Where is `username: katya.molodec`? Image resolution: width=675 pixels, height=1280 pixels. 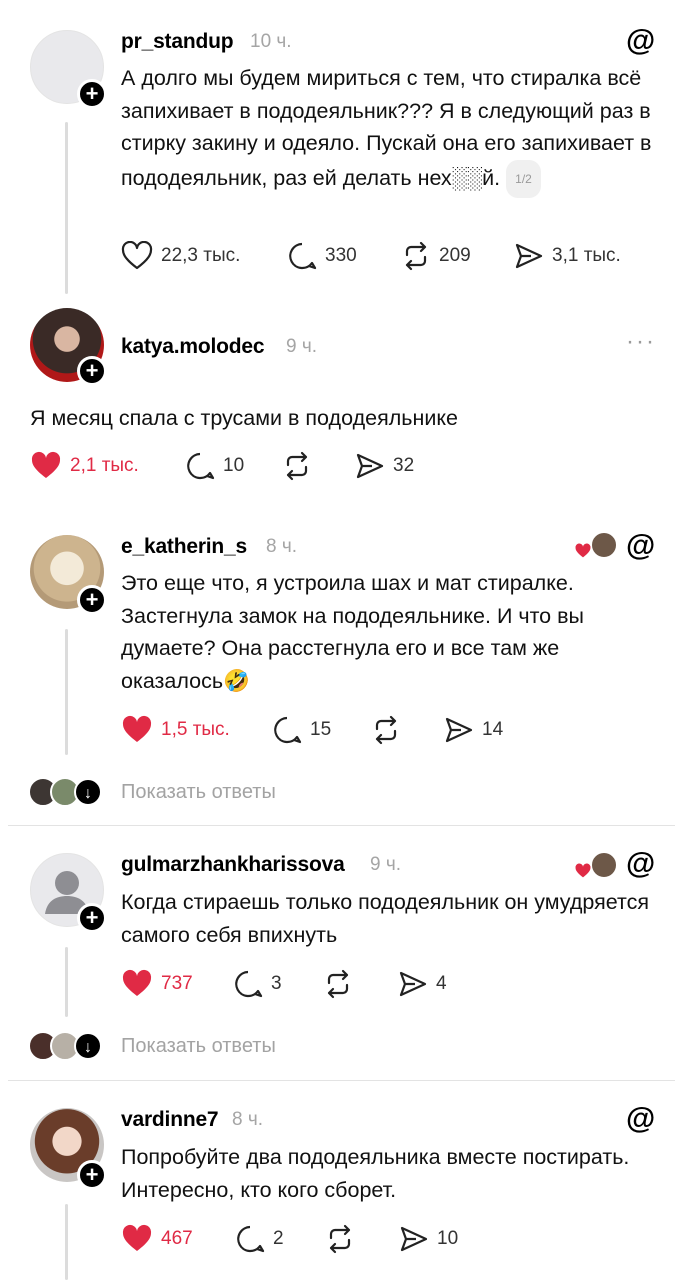 username: katya.molodec is located at coordinates (192, 347).